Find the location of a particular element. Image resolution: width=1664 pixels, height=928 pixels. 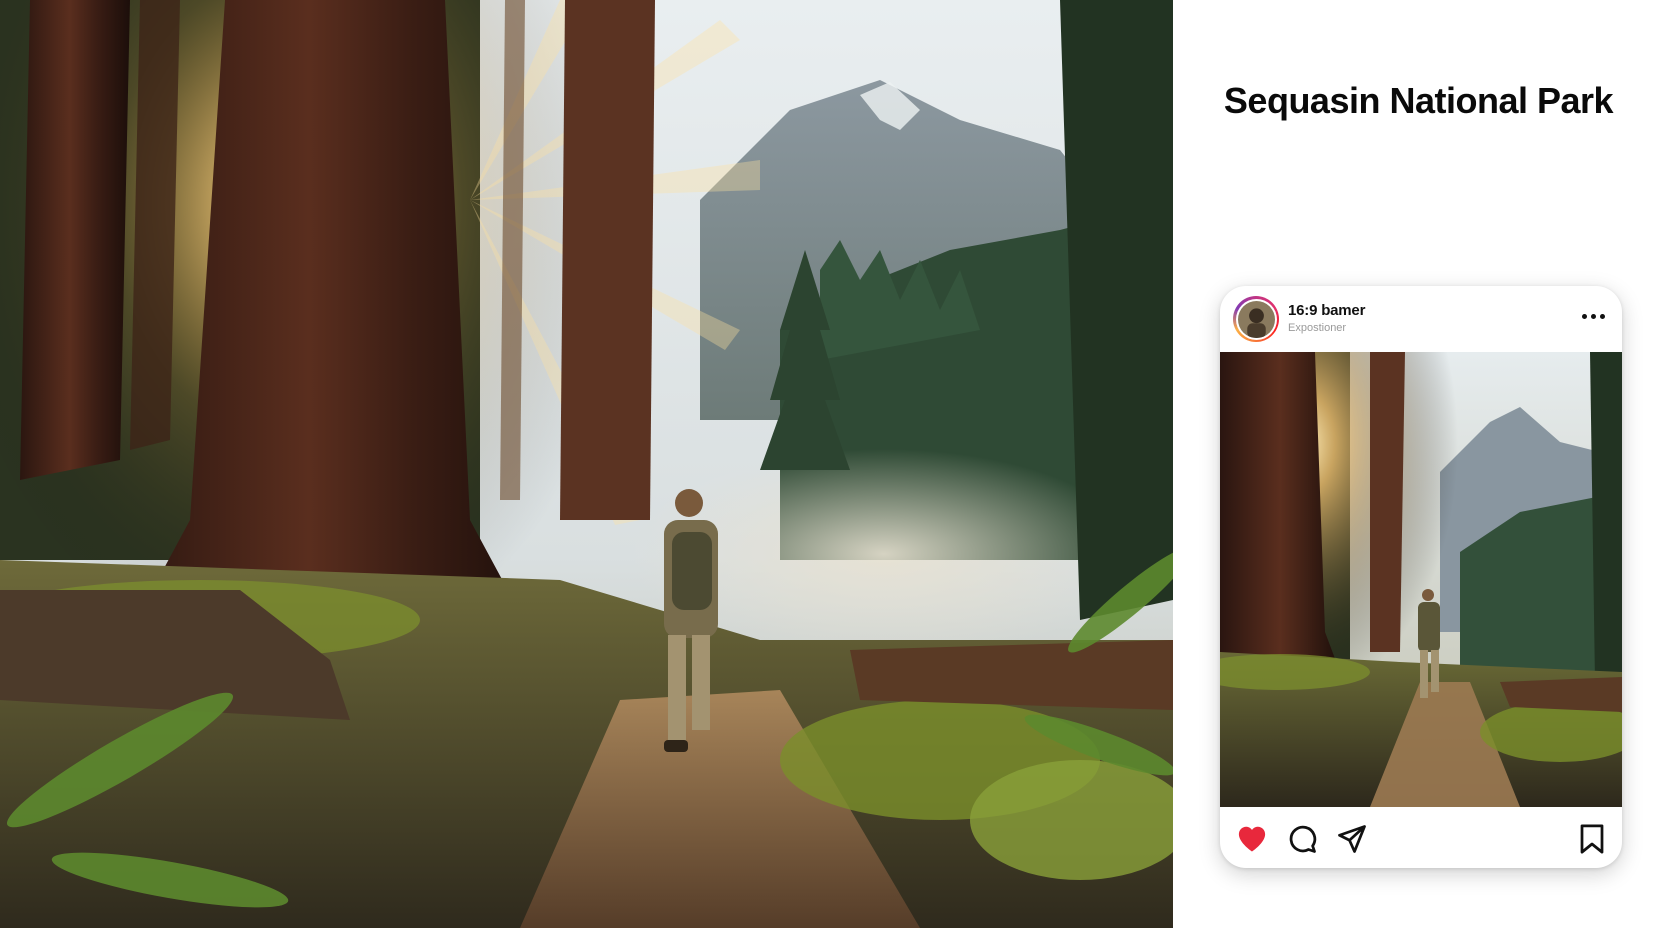

avatar is located at coordinates (1256, 319).